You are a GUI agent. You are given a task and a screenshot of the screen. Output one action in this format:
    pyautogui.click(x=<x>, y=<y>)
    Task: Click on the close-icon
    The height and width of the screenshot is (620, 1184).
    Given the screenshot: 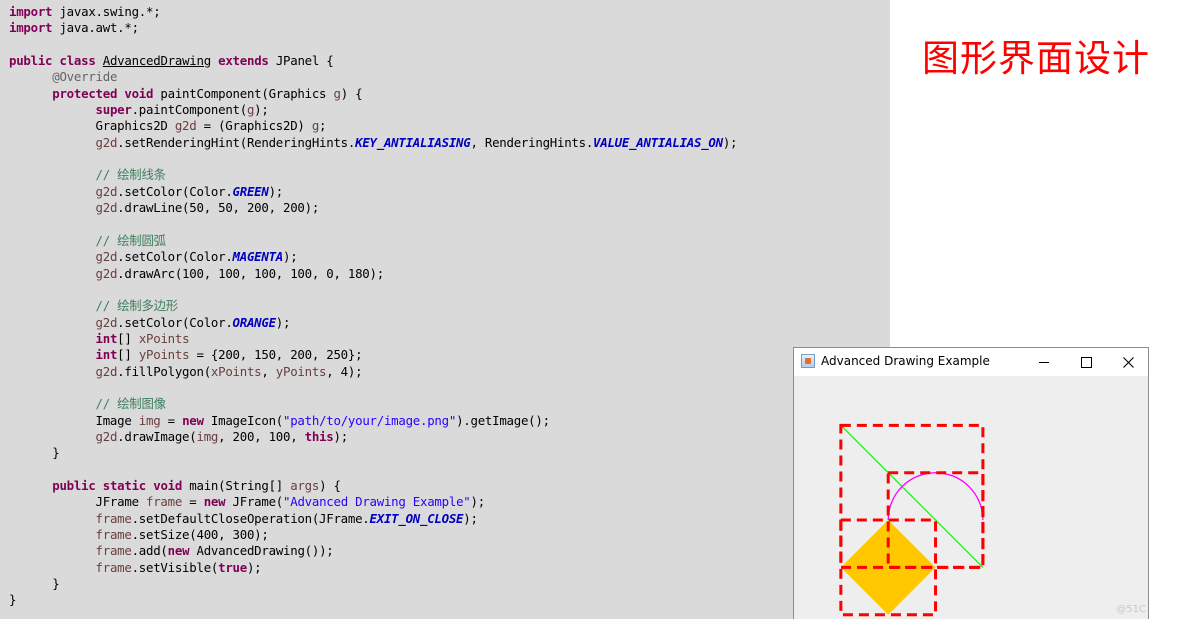 What is the action you would take?
    pyautogui.click(x=1128, y=362)
    